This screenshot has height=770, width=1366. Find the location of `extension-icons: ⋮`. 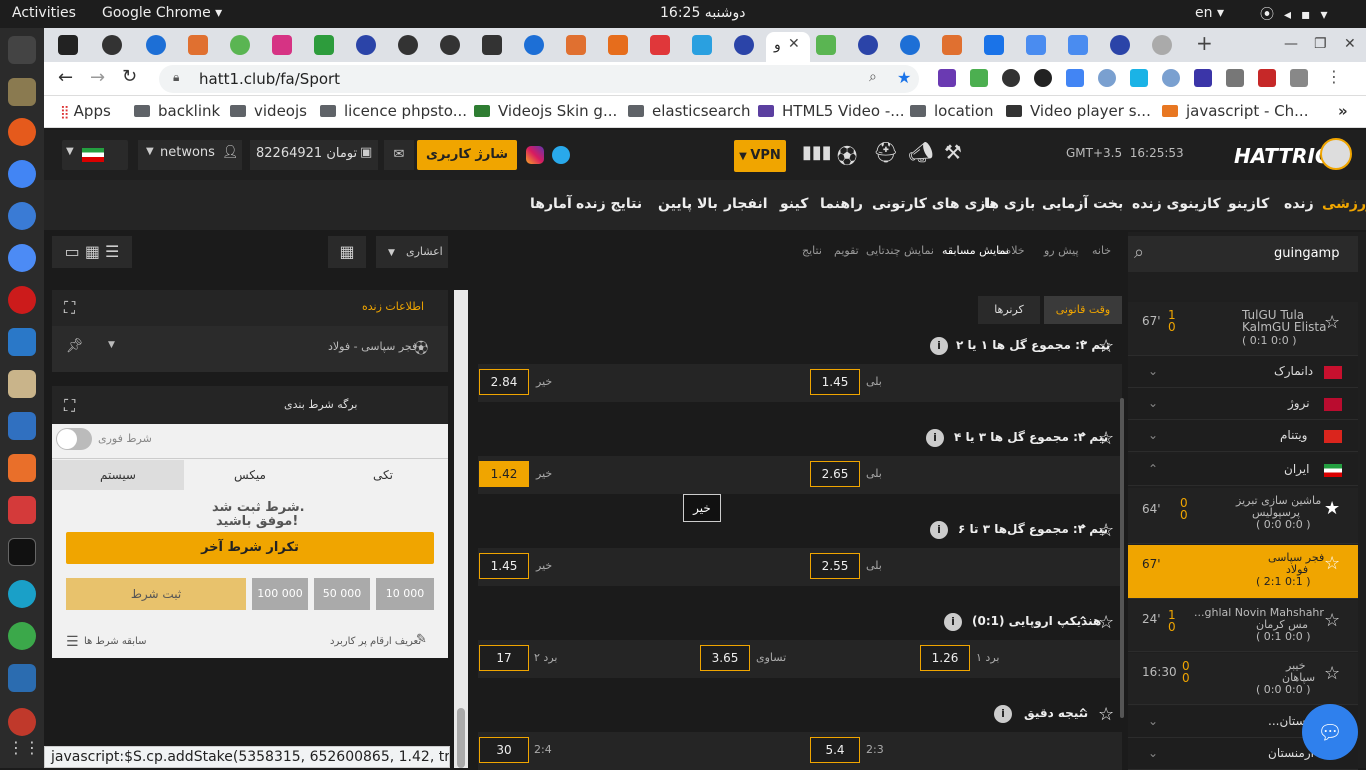

extension-icons: ⋮ is located at coordinates (1144, 78).